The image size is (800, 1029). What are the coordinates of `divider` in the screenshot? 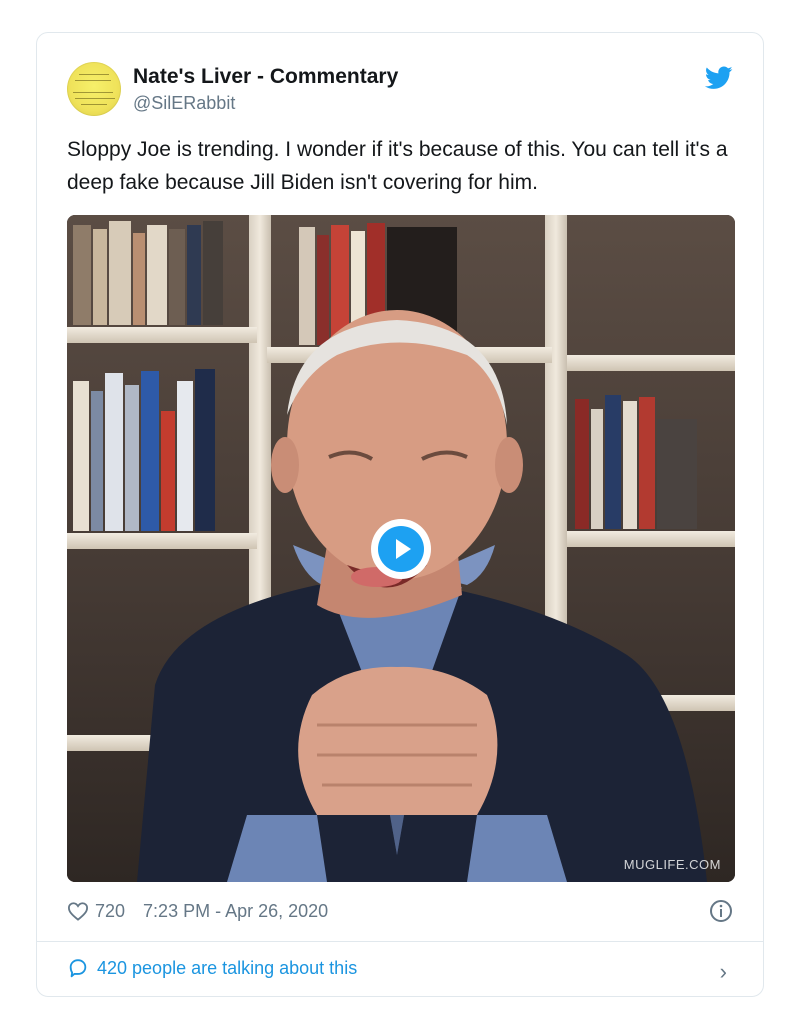 It's located at (400, 941).